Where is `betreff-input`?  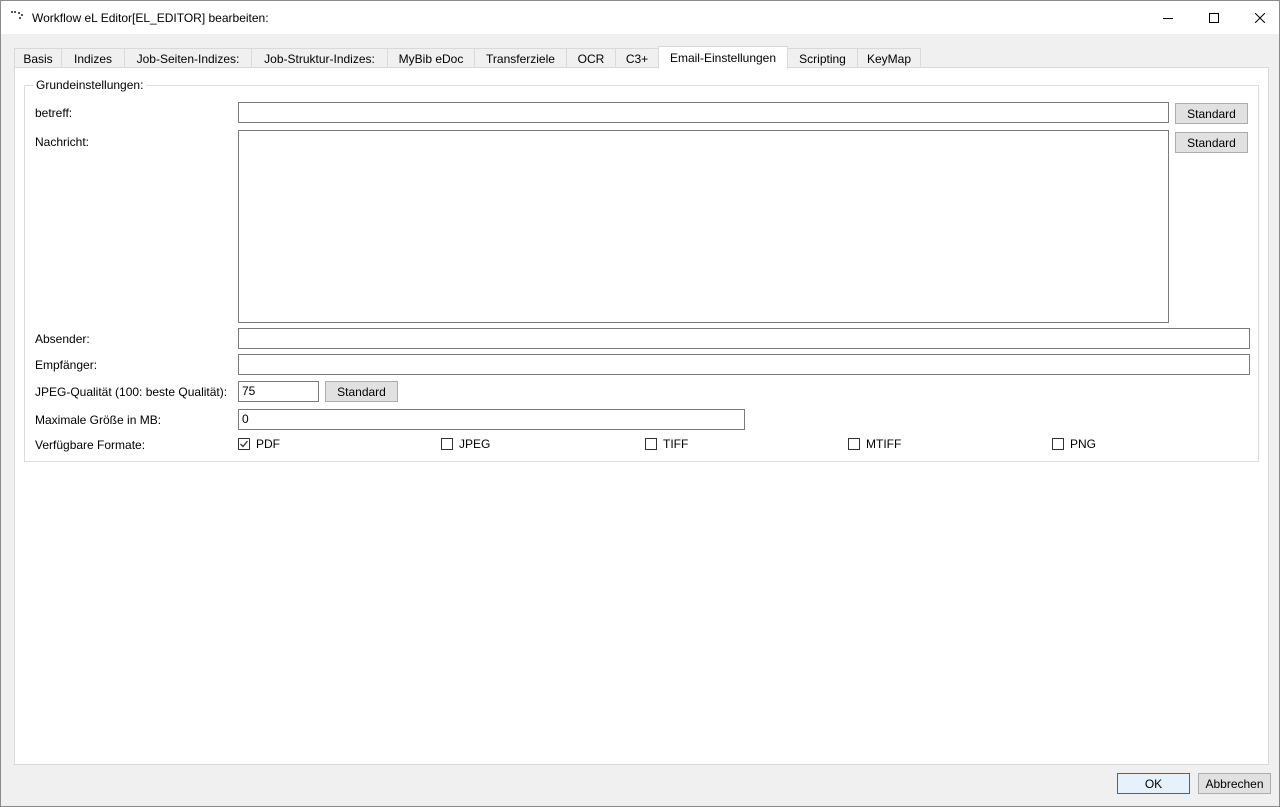
betreff-input is located at coordinates (703, 112).